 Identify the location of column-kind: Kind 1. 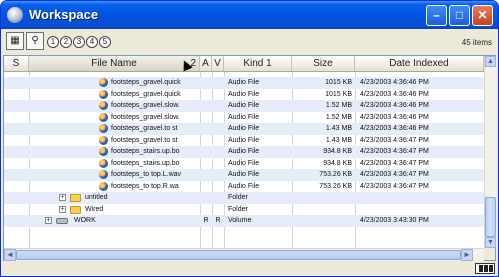
(258, 63).